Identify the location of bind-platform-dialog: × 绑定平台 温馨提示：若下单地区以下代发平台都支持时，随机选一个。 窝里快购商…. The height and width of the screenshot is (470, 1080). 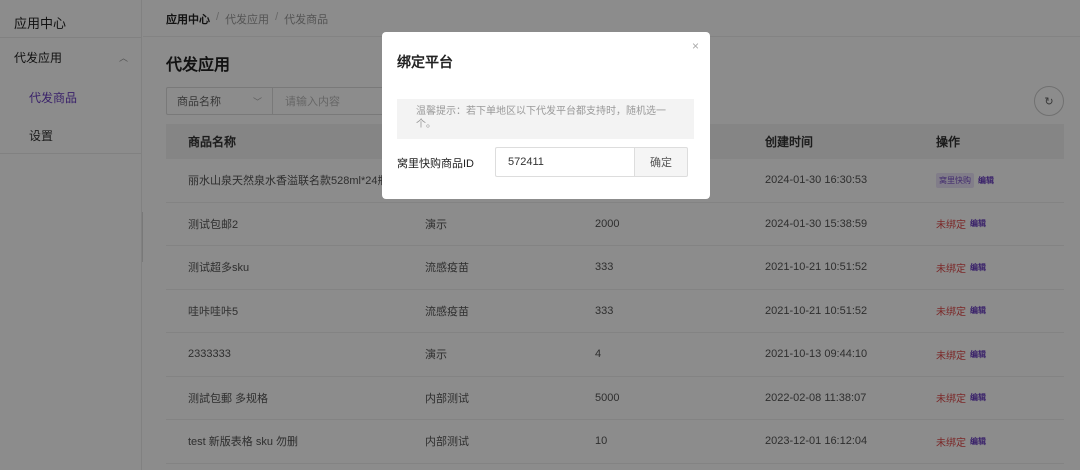
(546, 115).